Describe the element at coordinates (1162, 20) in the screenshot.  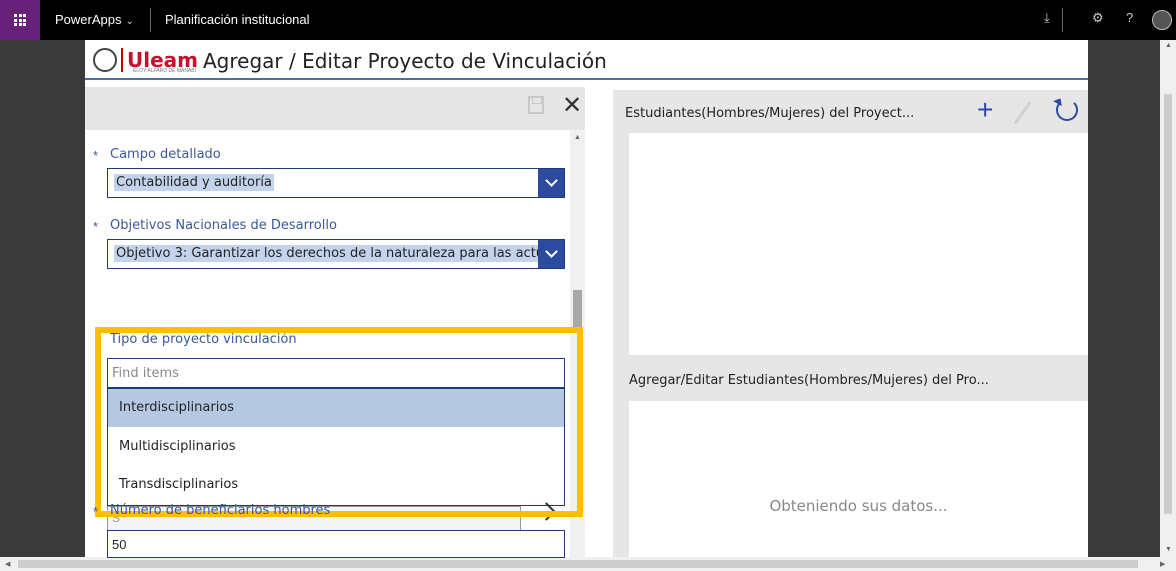
I see `avatar` at that location.